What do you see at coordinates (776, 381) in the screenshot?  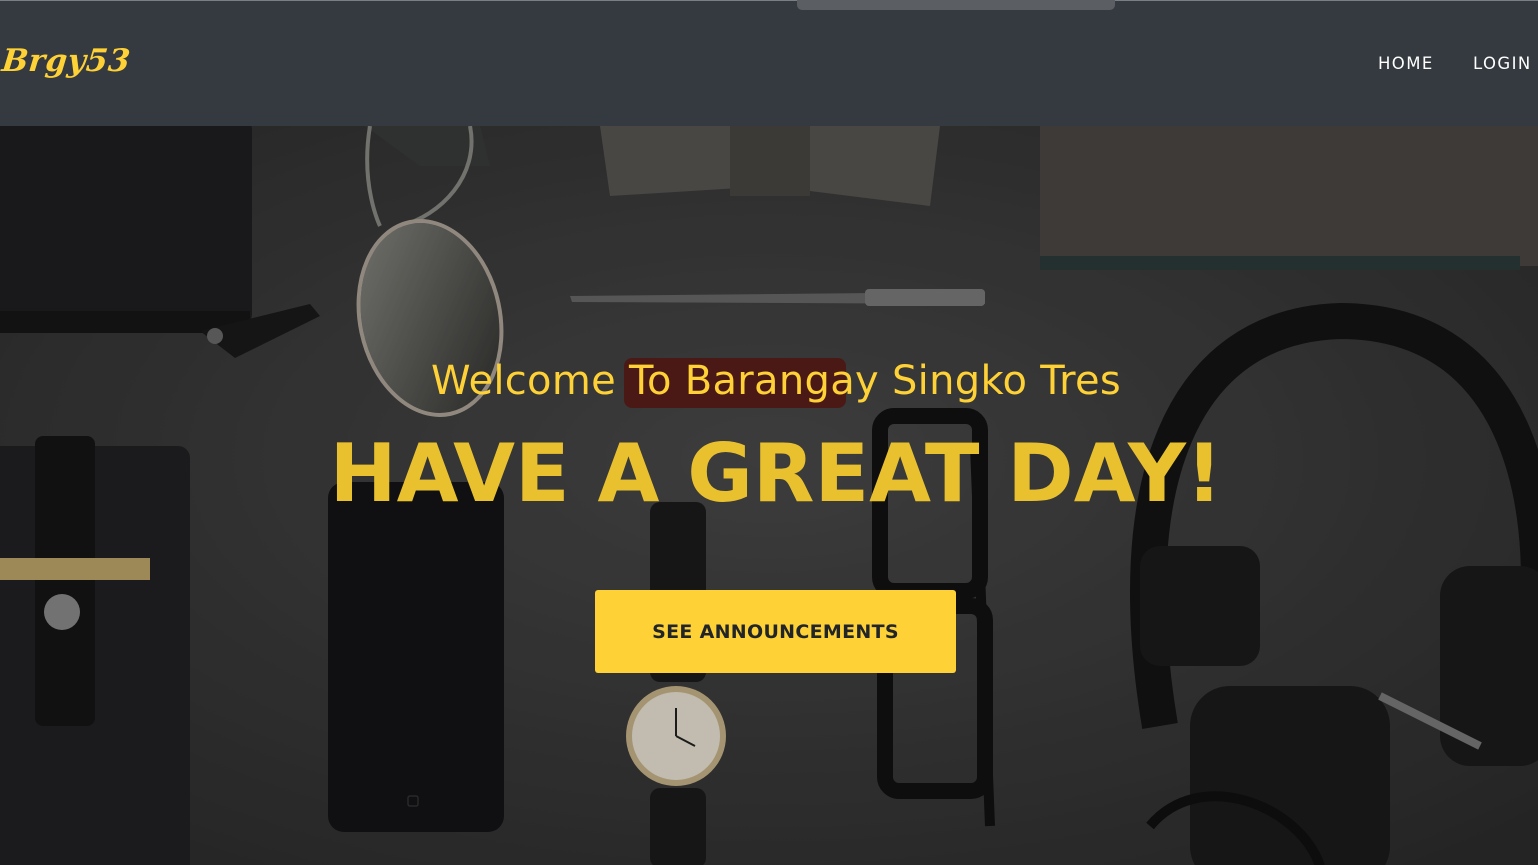 I see `hero-subheading: Welcome To Barangay Singko Tres` at bounding box center [776, 381].